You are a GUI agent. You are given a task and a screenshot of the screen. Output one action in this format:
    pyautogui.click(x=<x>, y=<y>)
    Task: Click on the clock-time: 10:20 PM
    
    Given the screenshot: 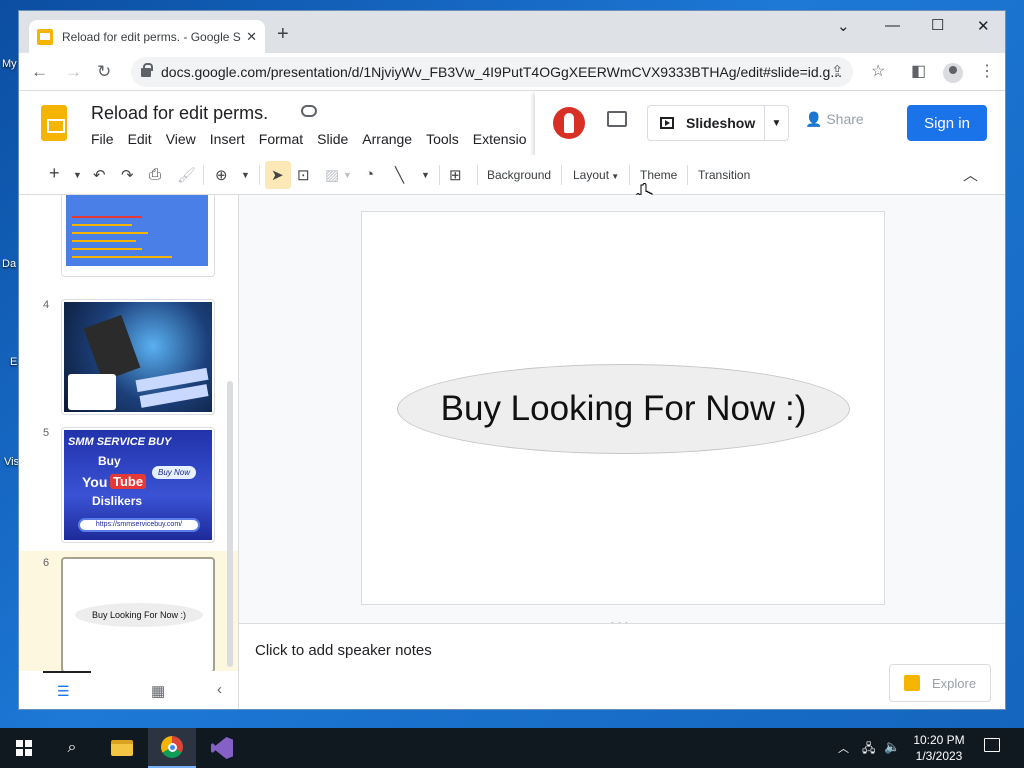 What is the action you would take?
    pyautogui.click(x=939, y=740)
    